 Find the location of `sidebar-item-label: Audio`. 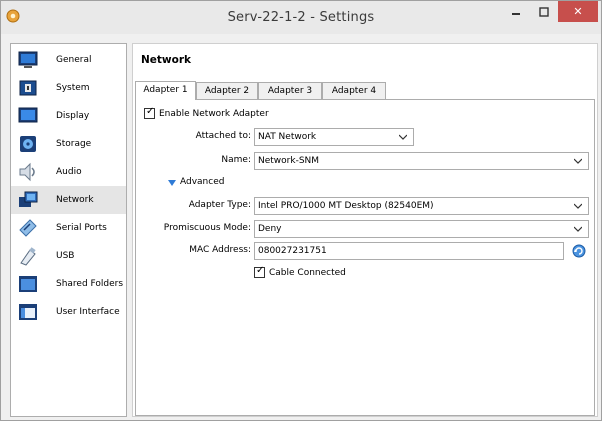

sidebar-item-label: Audio is located at coordinates (69, 172).